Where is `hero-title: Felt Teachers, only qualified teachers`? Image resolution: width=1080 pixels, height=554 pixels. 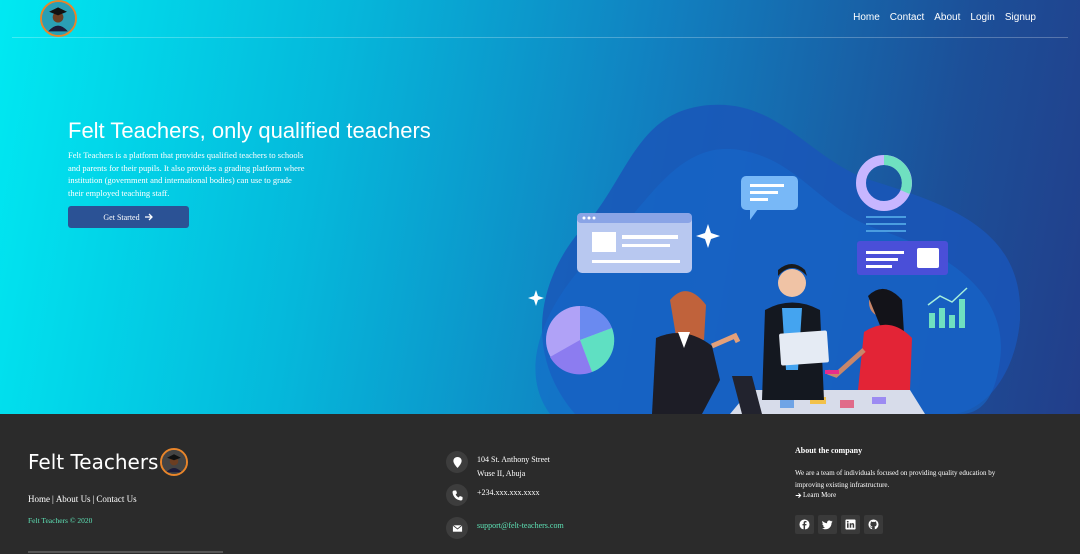 hero-title: Felt Teachers, only qualified teachers is located at coordinates (249, 130).